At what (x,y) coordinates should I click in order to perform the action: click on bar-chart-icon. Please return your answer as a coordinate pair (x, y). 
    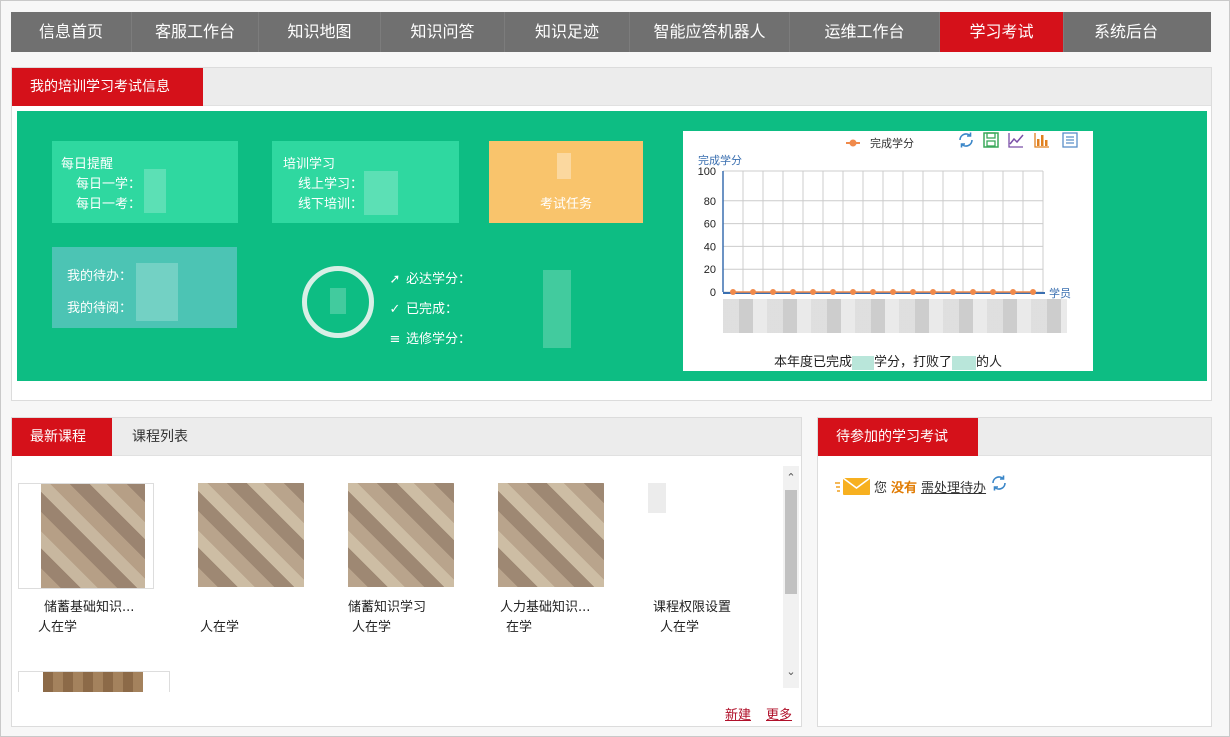
    Looking at the image, I should click on (1042, 140).